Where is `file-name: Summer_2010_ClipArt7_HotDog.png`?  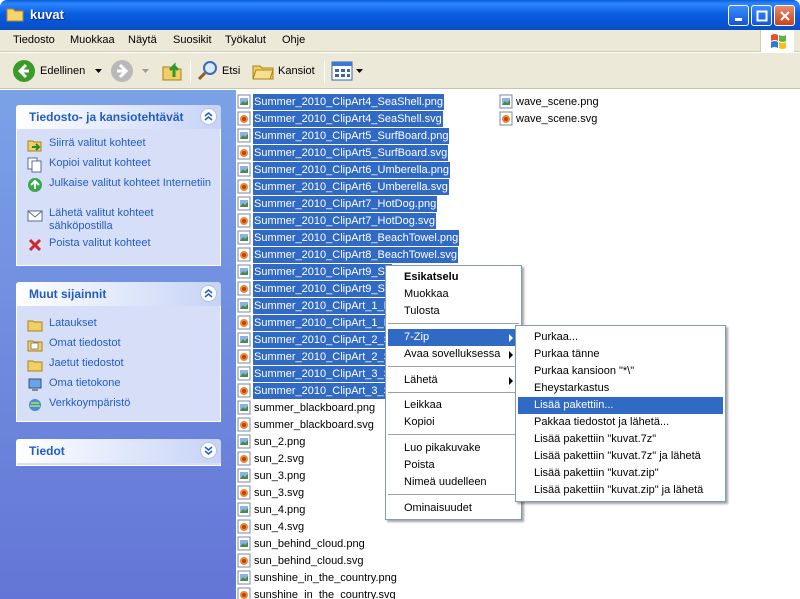
file-name: Summer_2010_ClipArt7_HotDog.png is located at coordinates (345, 203).